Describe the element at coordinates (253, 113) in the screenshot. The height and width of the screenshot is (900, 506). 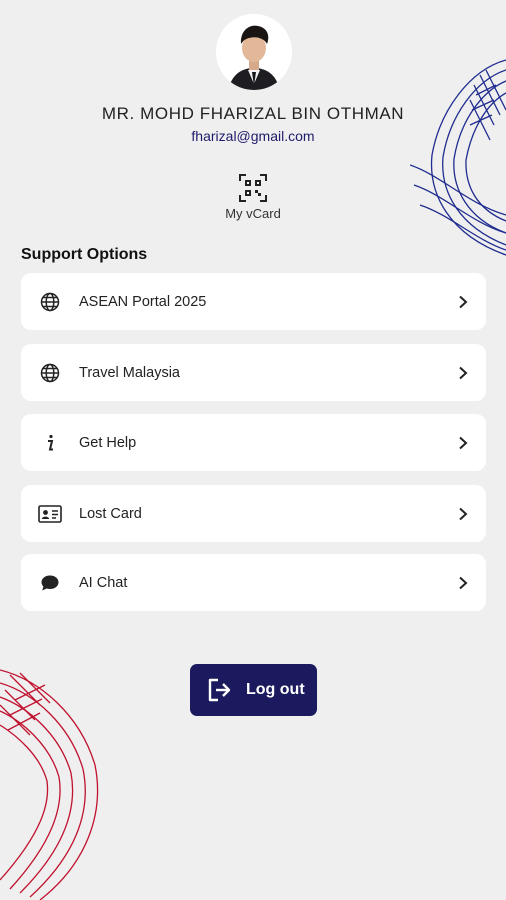
I see `user-name: MR. MOHD FHARIZAL BIN OTHMAN` at that location.